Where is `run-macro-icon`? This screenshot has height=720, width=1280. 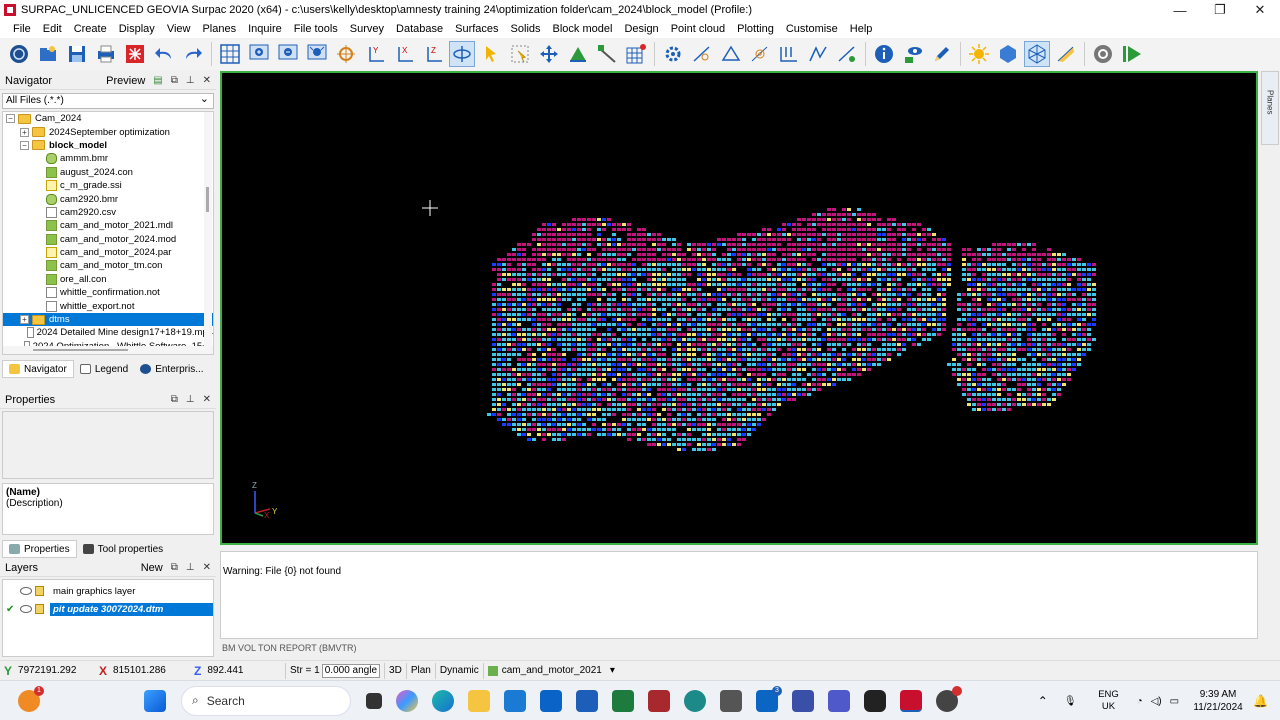
run-macro-icon is located at coordinates (1132, 54).